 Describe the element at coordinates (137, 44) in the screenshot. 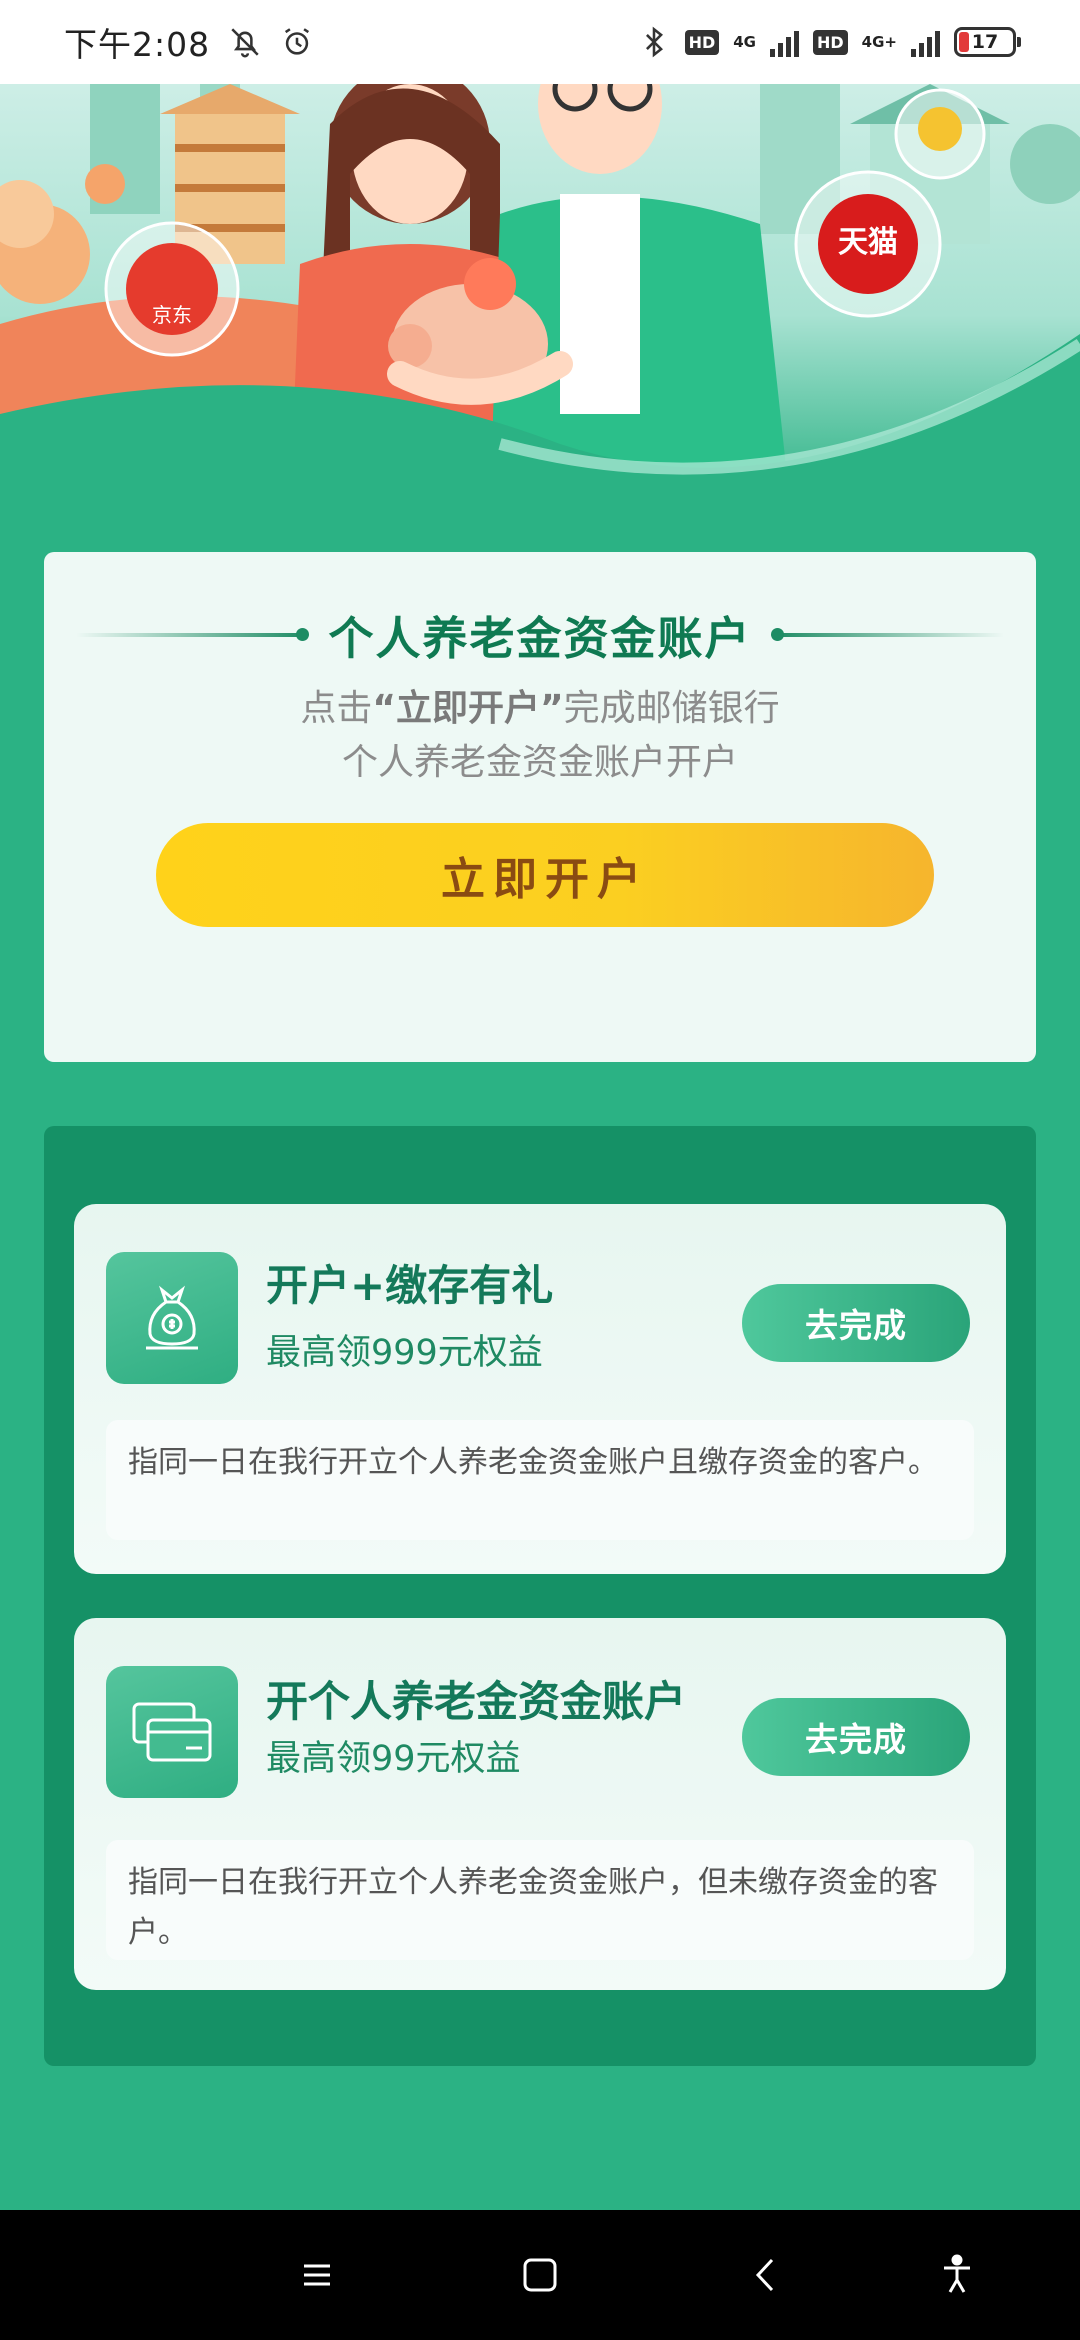

I see `status-time: 下午2:08` at that location.